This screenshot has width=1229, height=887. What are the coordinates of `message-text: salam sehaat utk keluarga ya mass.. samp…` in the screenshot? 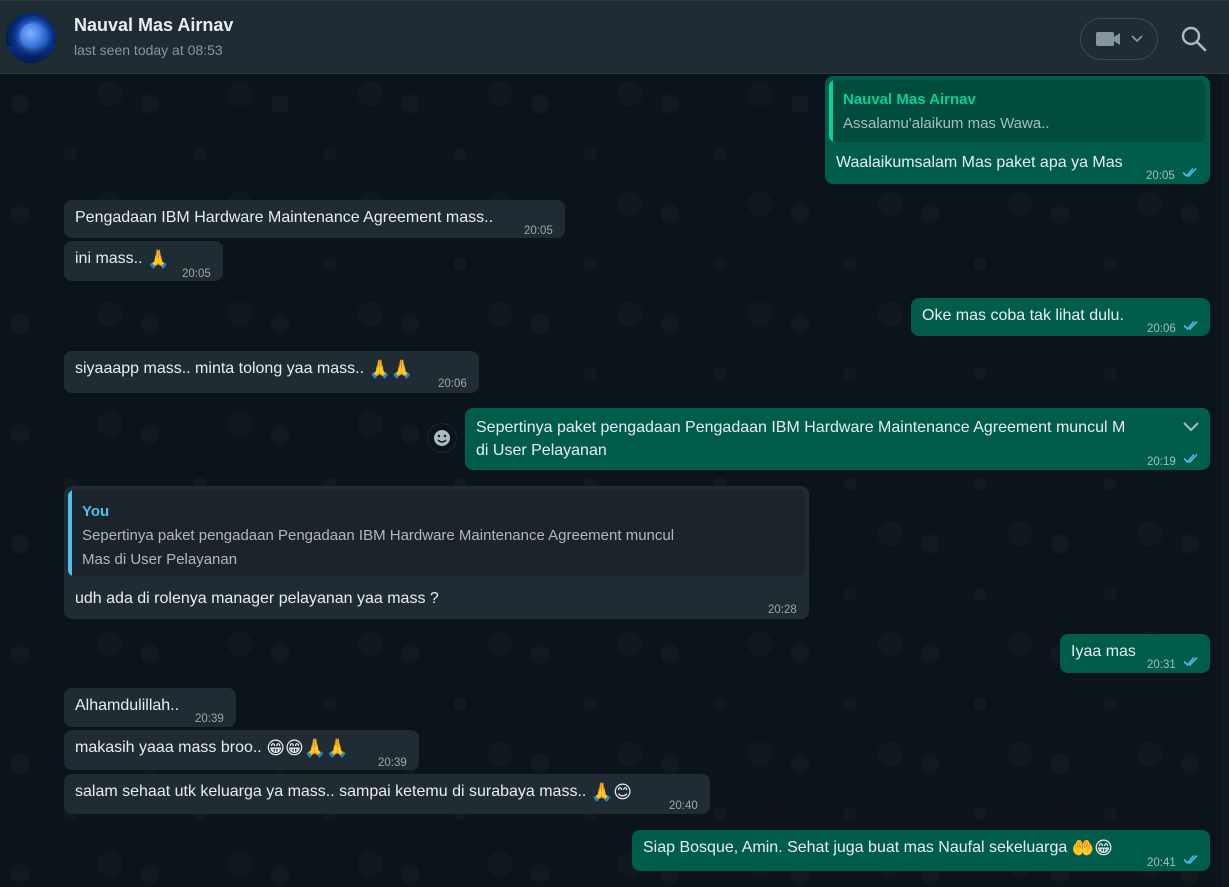 It's located at (331, 791).